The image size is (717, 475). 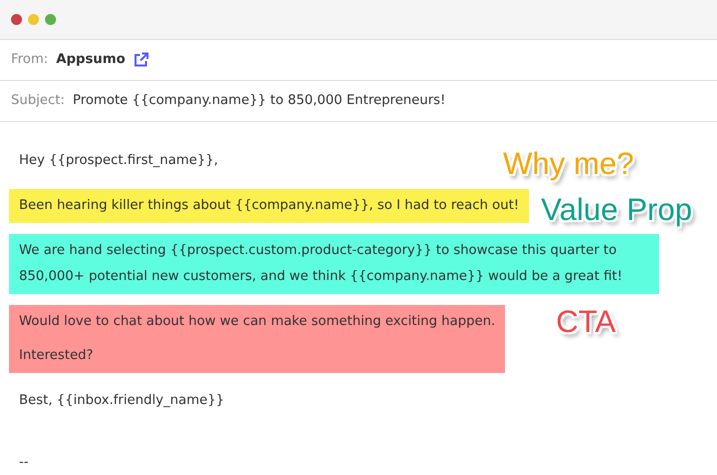 What do you see at coordinates (29, 60) in the screenshot?
I see `from-label: From:` at bounding box center [29, 60].